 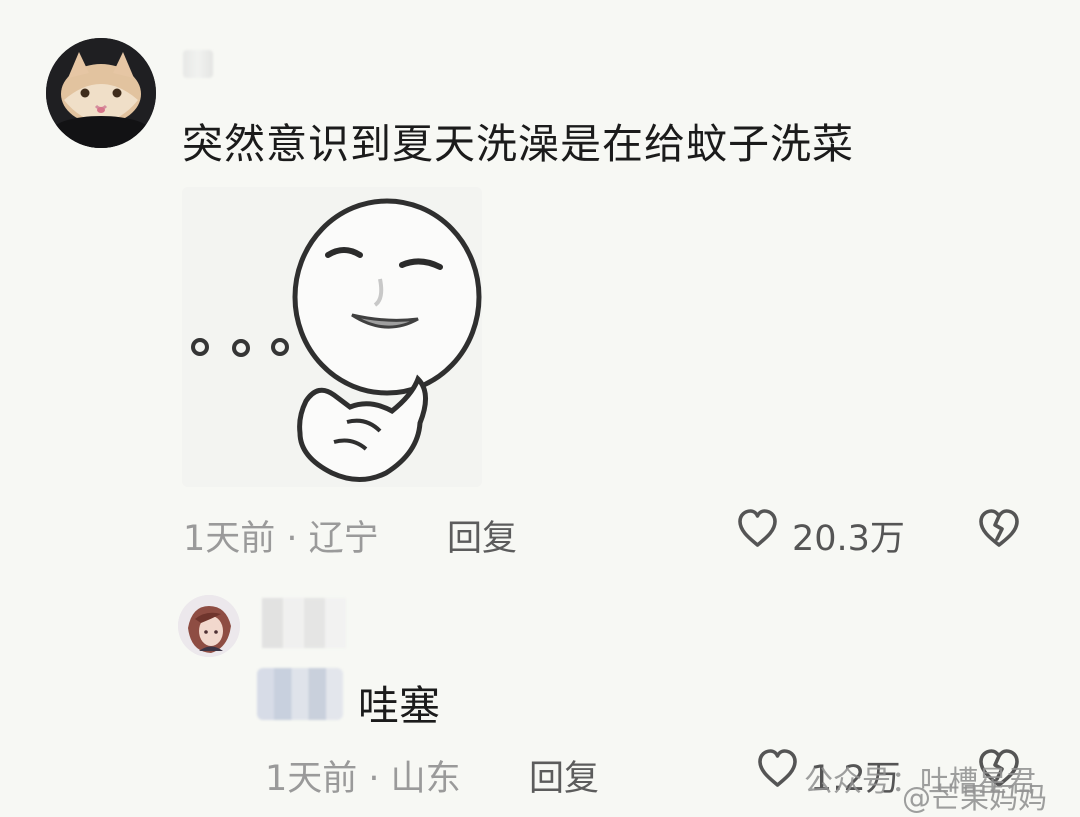 What do you see at coordinates (304, 623) in the screenshot?
I see `reply-username-blurred` at bounding box center [304, 623].